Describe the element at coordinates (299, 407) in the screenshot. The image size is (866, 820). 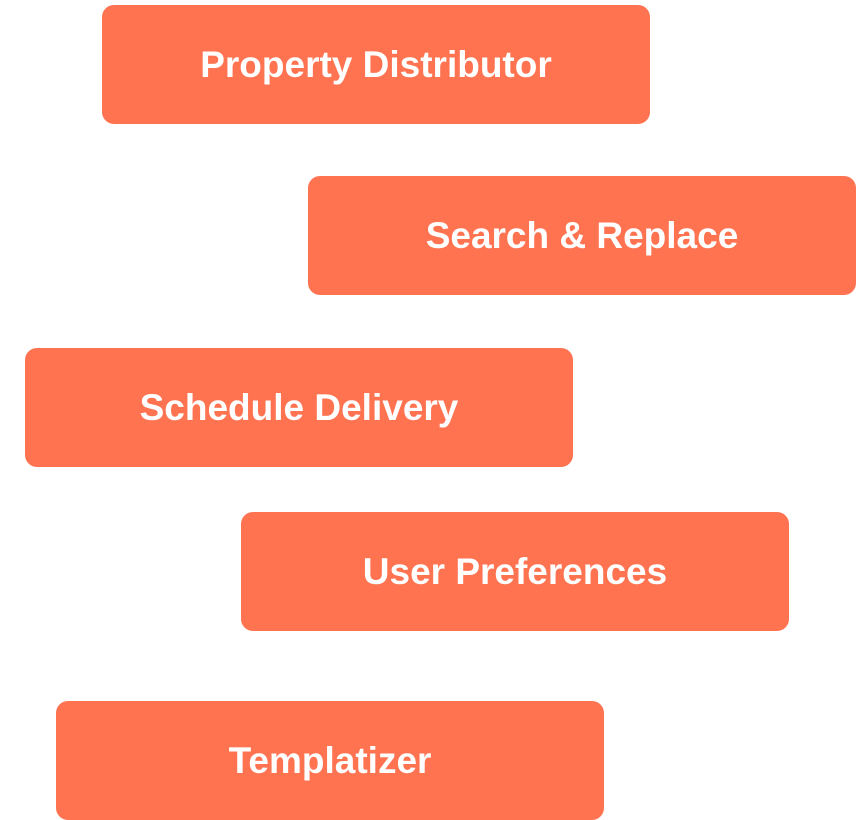
I see `schedule-delivery-button: Schedule Delivery` at that location.